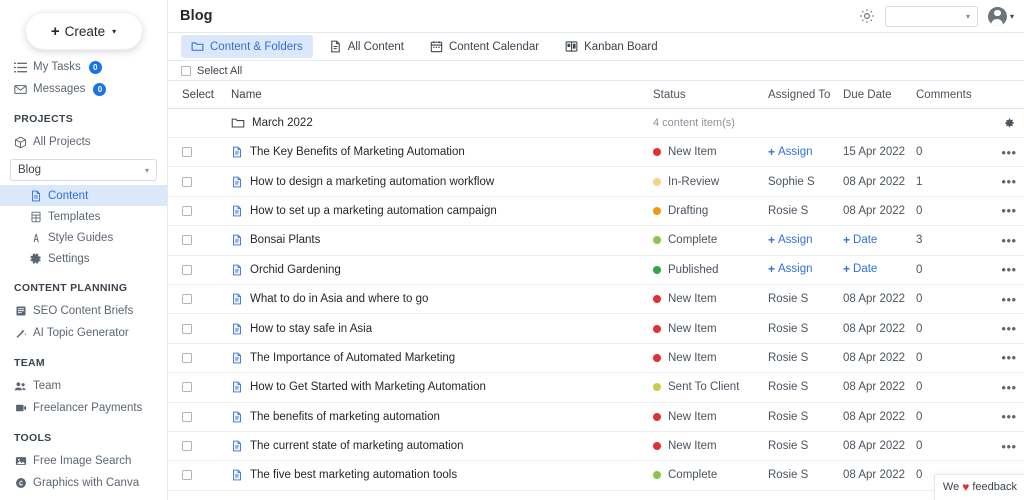 The width and height of the screenshot is (1024, 500). Describe the element at coordinates (186, 70) in the screenshot. I see `select-all-checkbox` at that location.